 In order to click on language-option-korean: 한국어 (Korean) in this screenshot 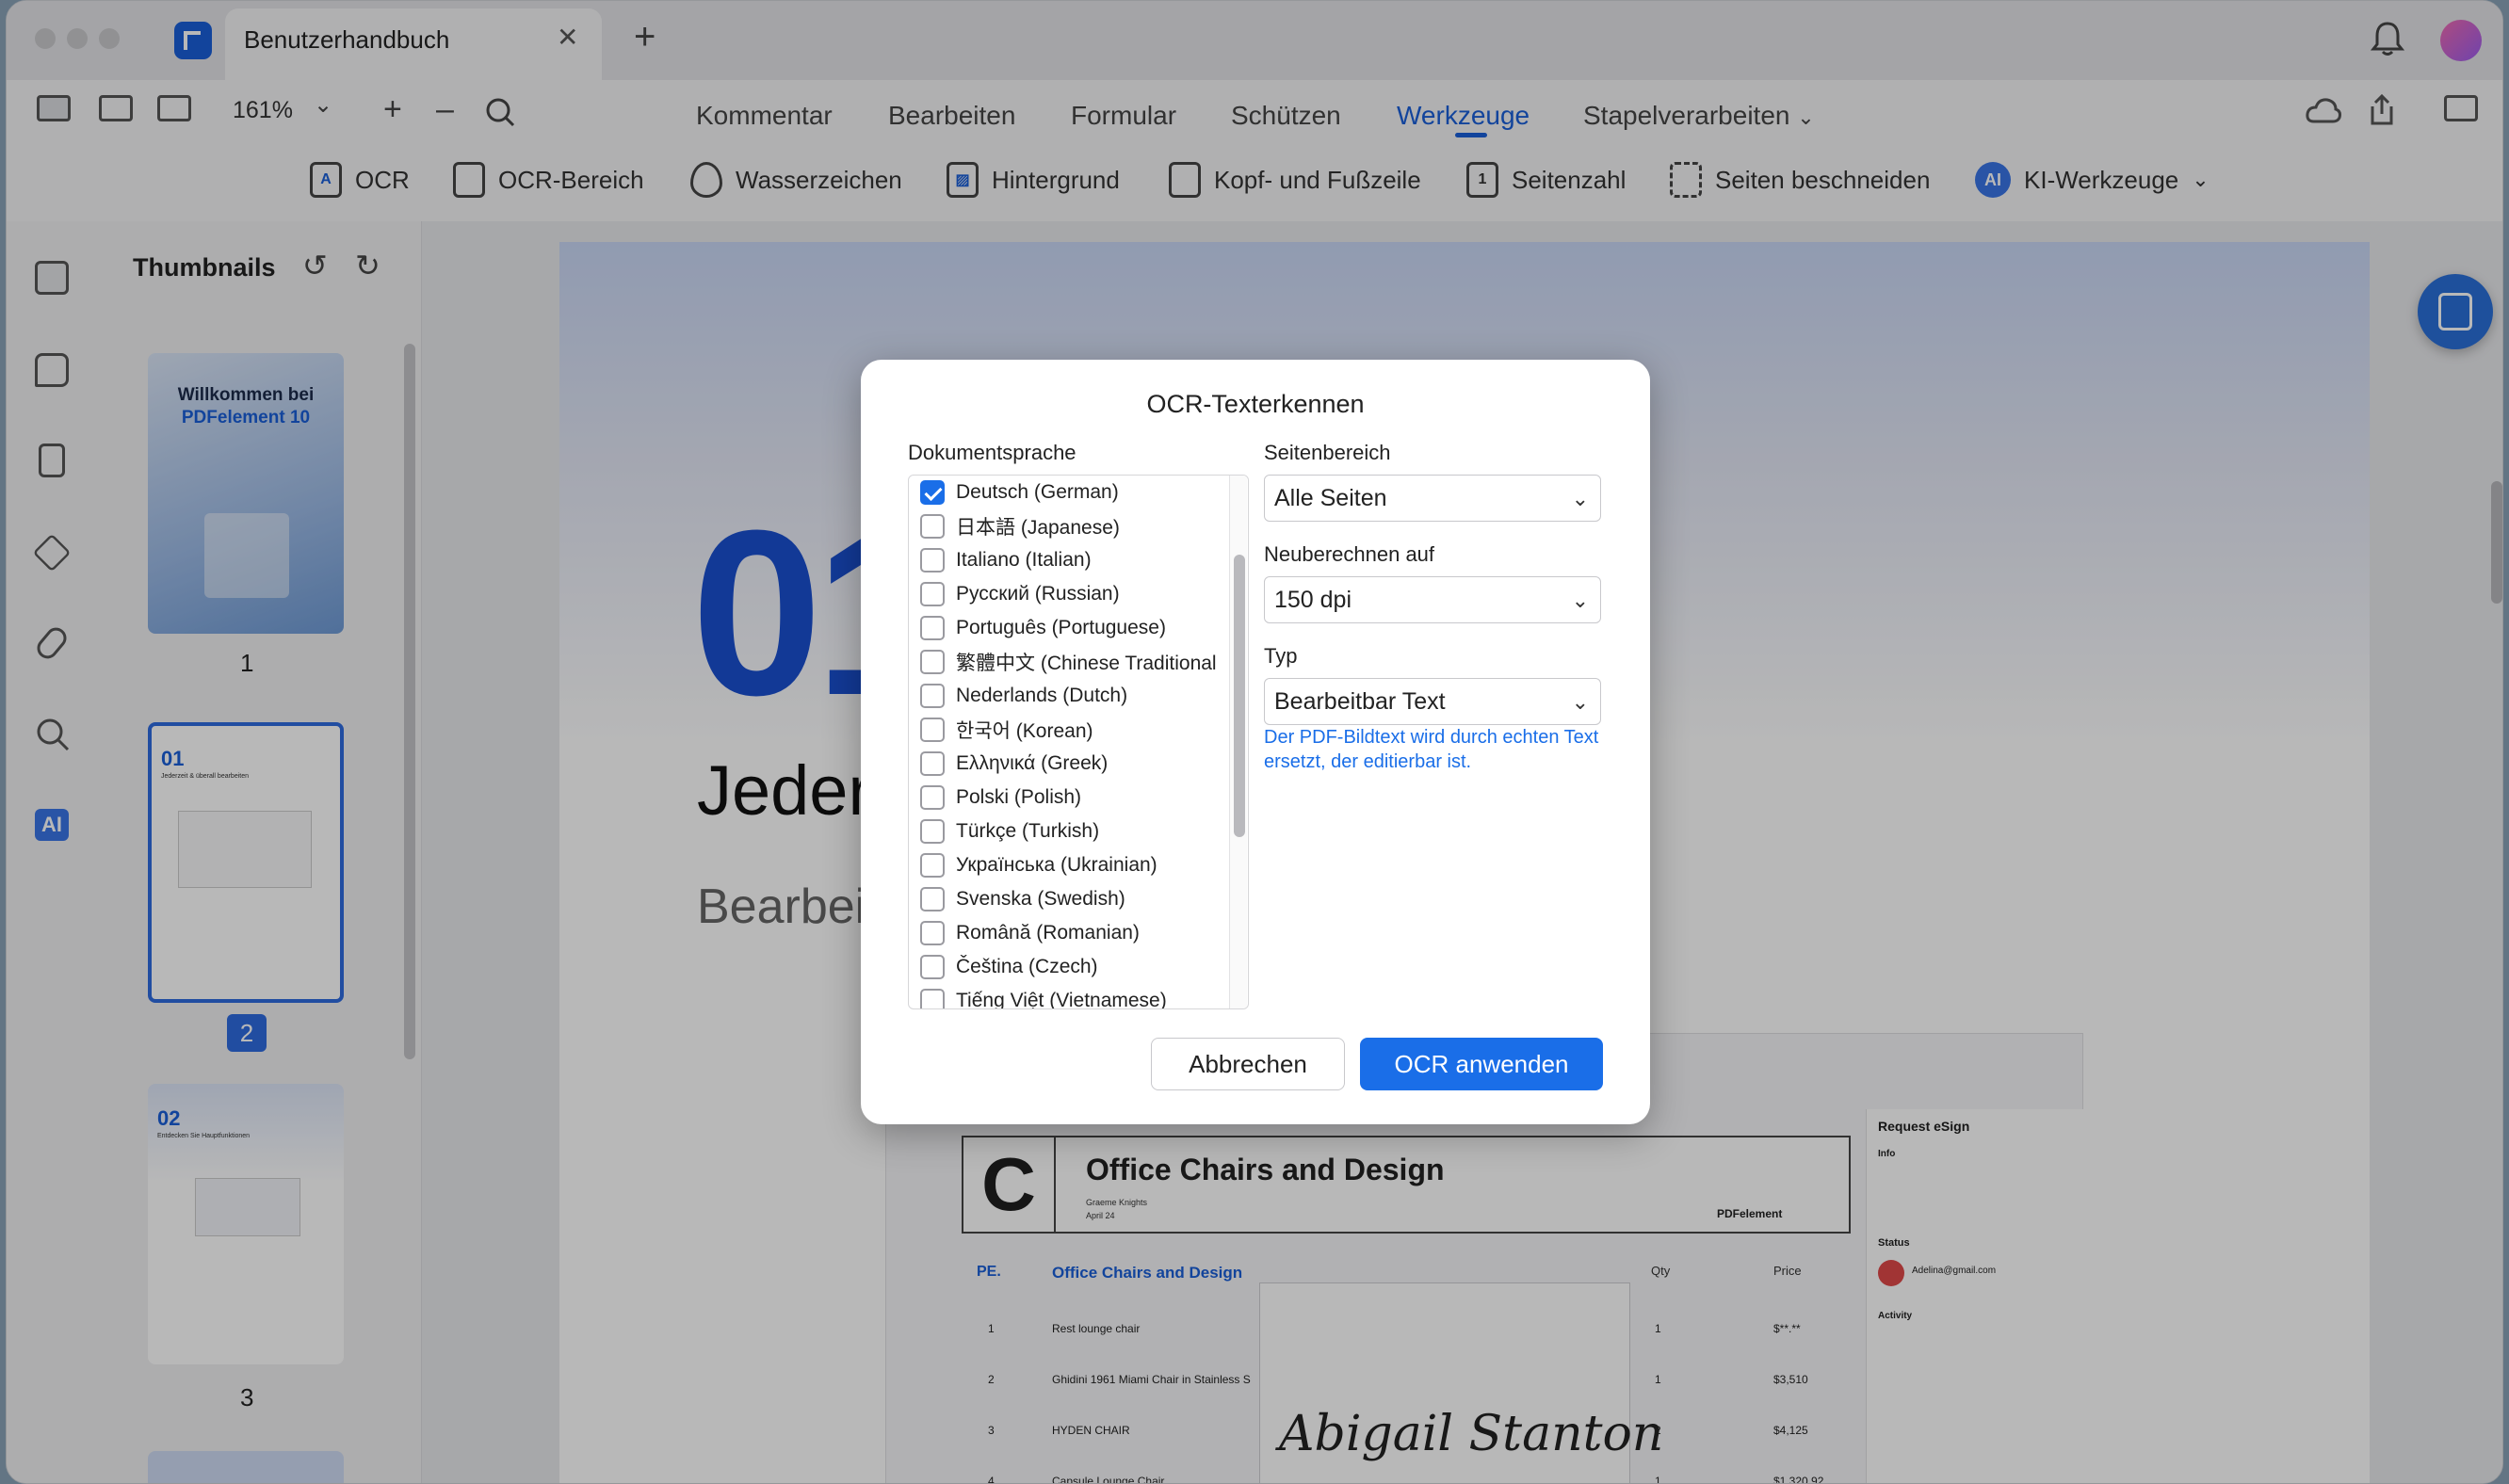, I will do `click(1006, 730)`.